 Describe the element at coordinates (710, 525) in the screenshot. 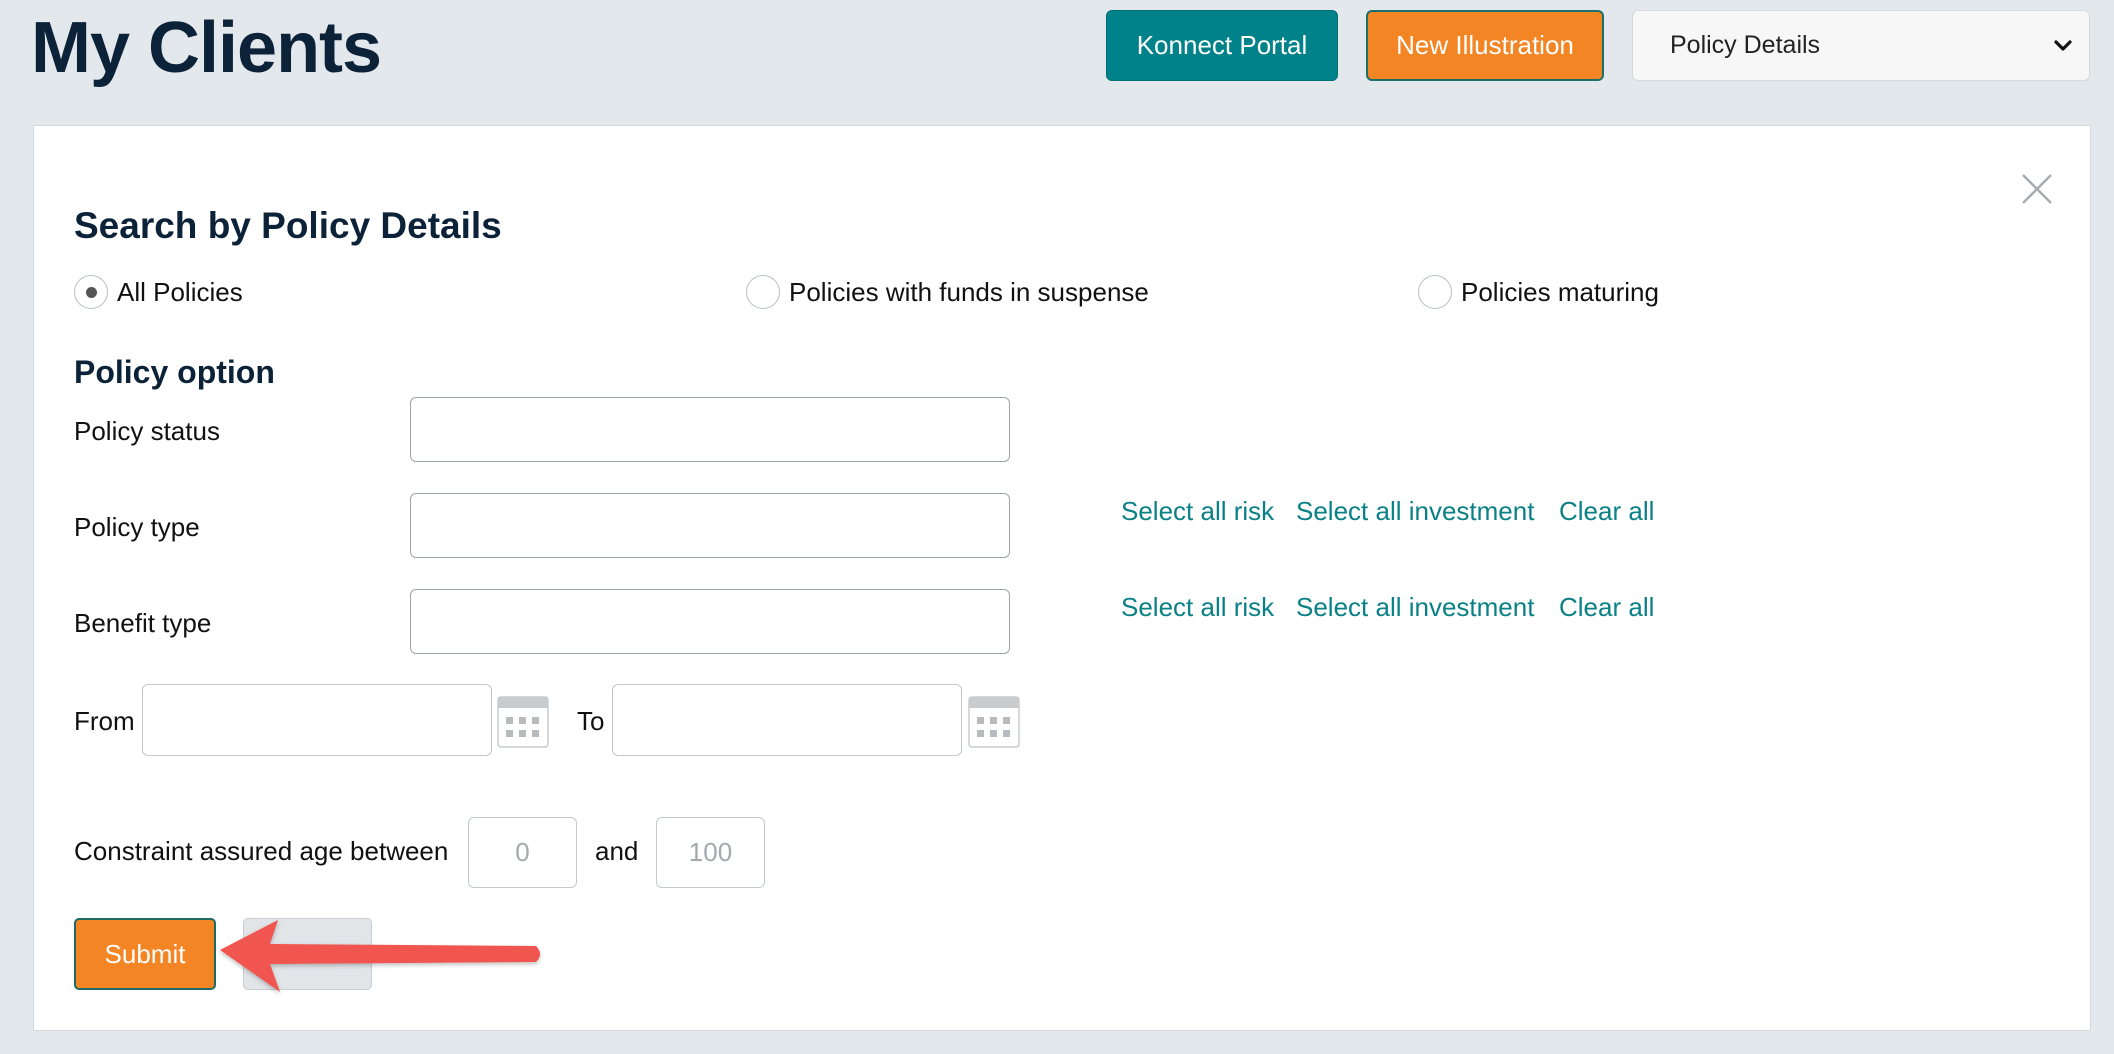

I see `policy-type-input` at that location.